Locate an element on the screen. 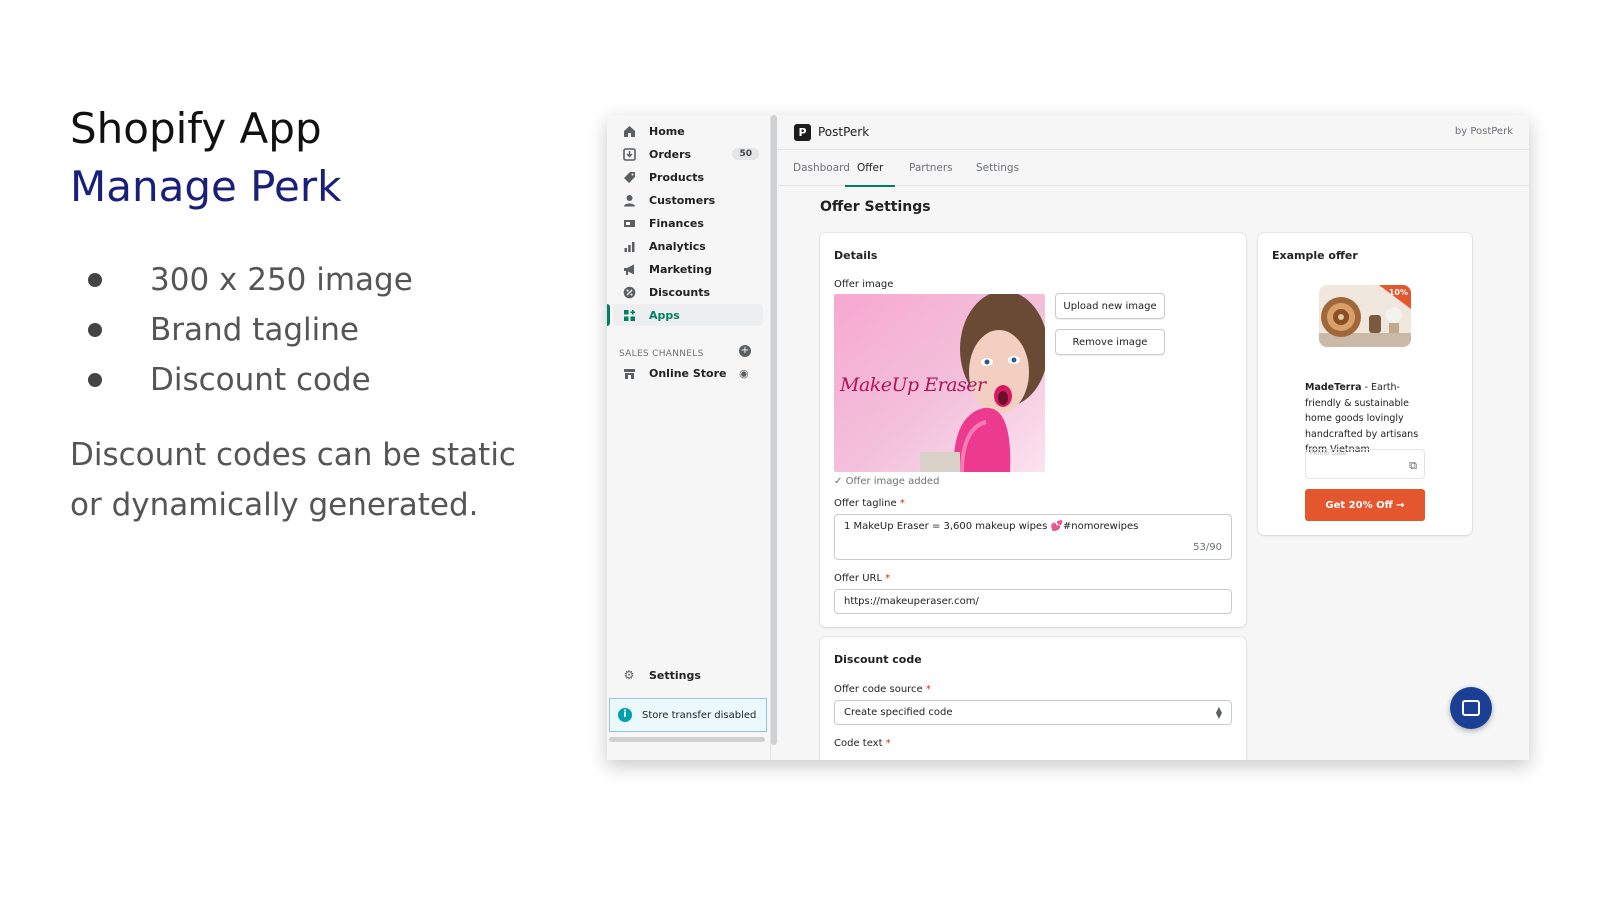  example-offer-title: Example offer is located at coordinates (1315, 255).